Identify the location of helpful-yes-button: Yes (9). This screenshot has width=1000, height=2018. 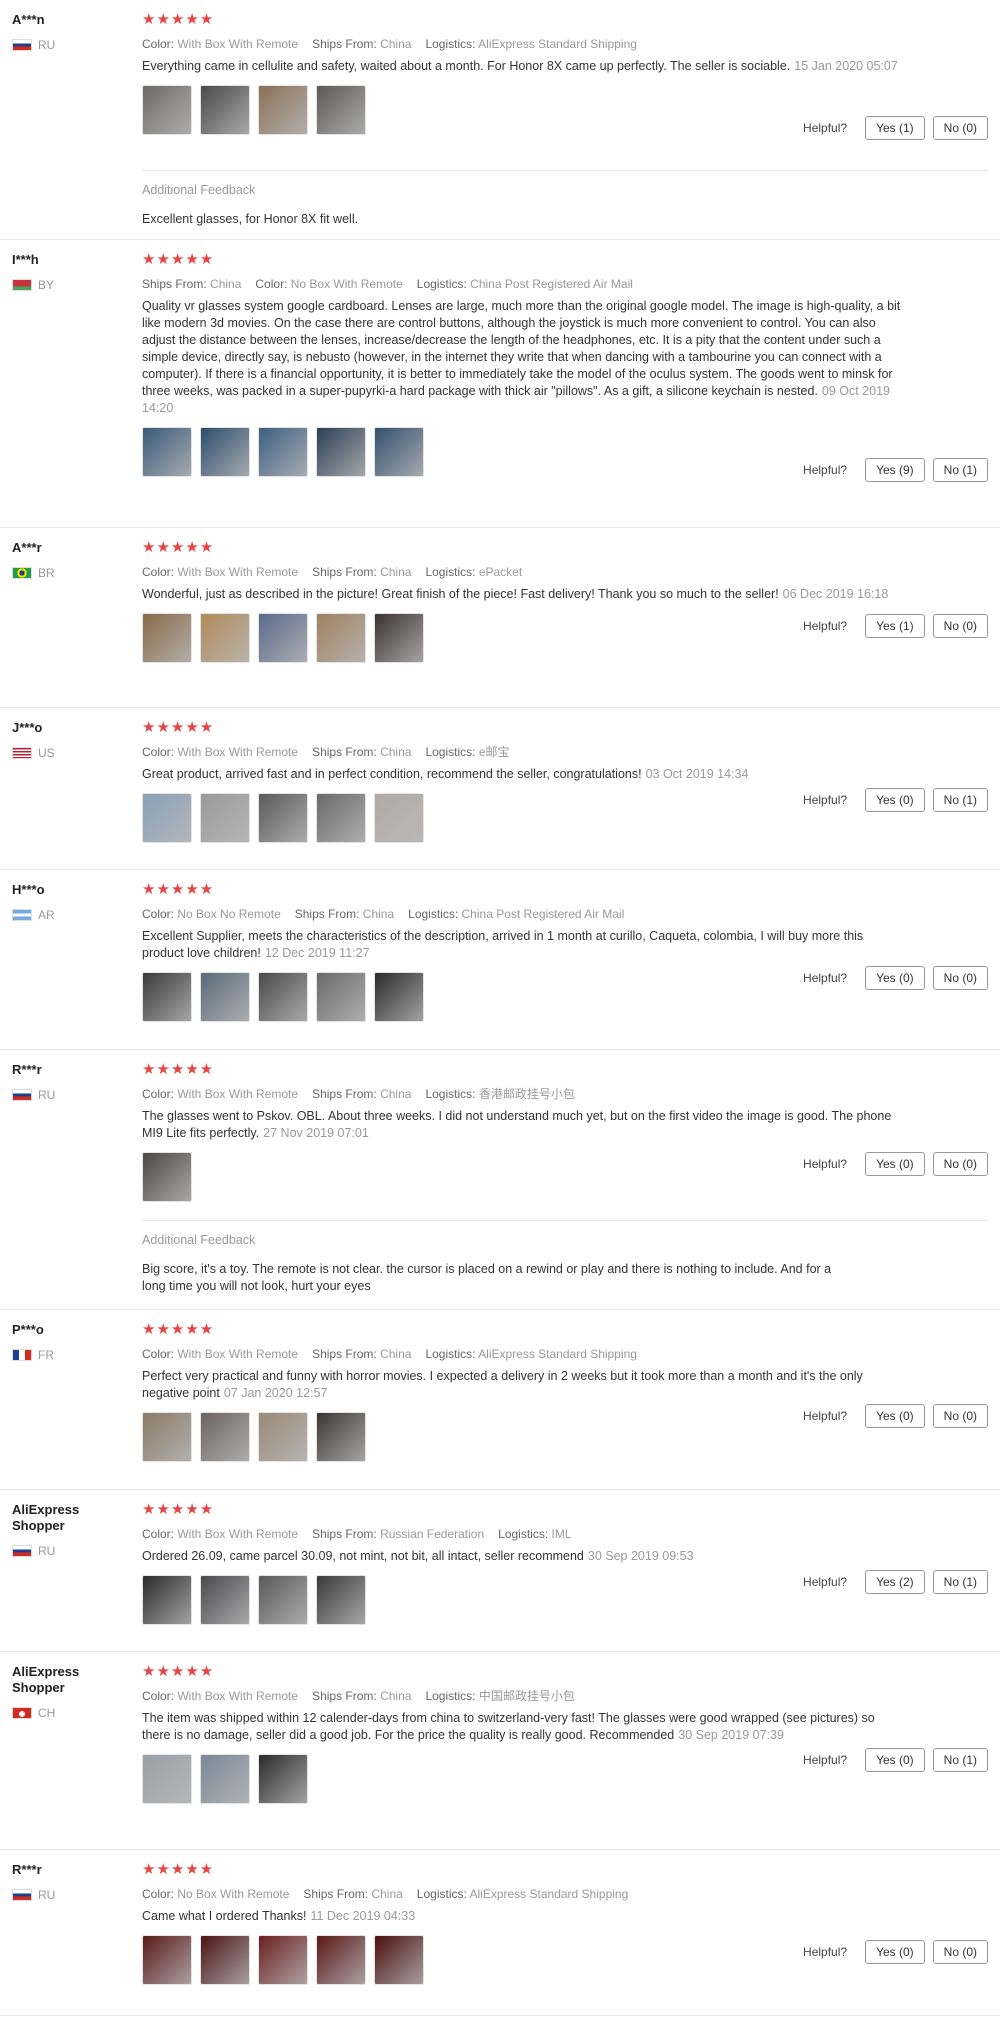
(895, 470).